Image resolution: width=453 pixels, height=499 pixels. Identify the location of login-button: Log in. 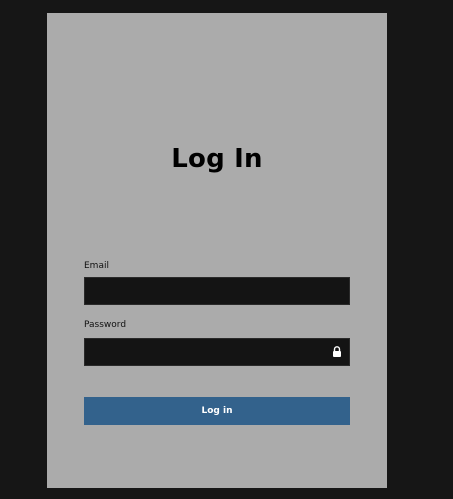
(217, 411).